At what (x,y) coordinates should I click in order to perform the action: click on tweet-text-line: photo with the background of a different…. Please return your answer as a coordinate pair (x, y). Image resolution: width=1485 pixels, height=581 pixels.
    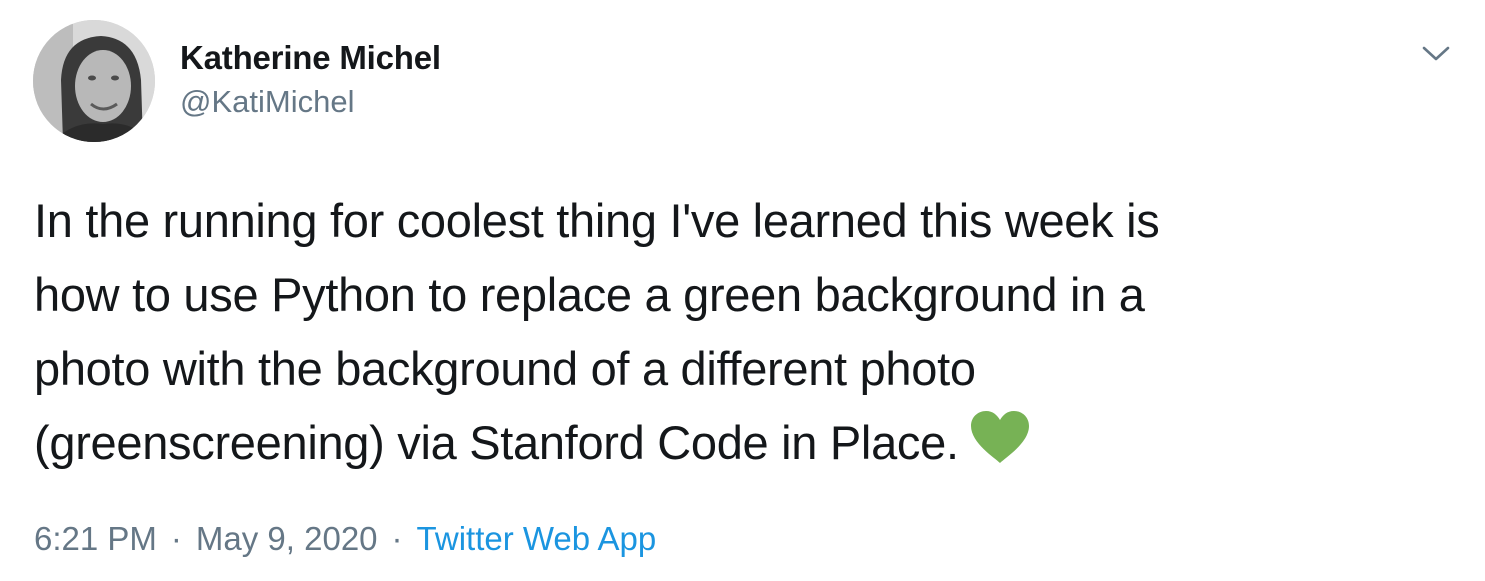
    Looking at the image, I should click on (505, 368).